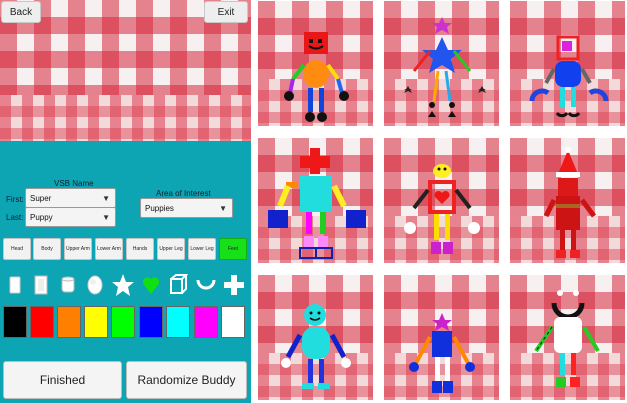 The width and height of the screenshot is (627, 403). What do you see at coordinates (226, 12) in the screenshot?
I see `exit-button: Exit` at bounding box center [226, 12].